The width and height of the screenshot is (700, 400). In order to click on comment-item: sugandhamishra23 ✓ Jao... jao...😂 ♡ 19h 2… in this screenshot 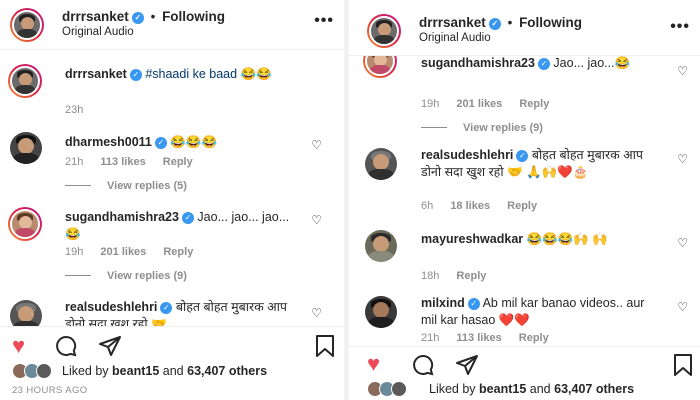, I will do `click(524, 90)`.